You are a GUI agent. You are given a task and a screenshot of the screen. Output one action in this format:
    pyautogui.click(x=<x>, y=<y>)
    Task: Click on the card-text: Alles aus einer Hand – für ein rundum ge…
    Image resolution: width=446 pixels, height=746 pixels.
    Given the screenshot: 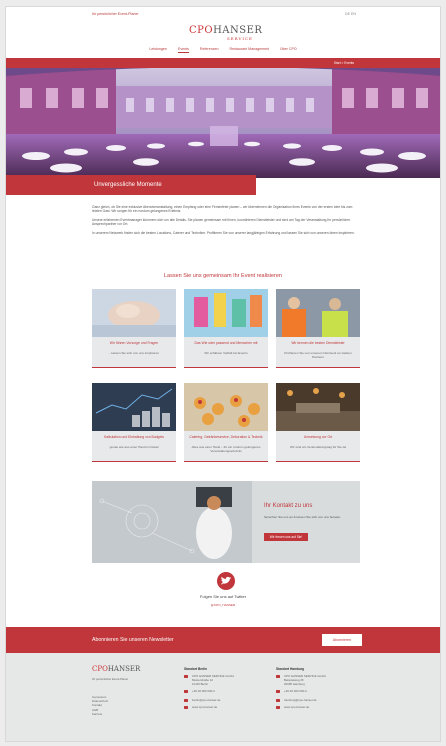 What is the action you would take?
    pyautogui.click(x=226, y=449)
    